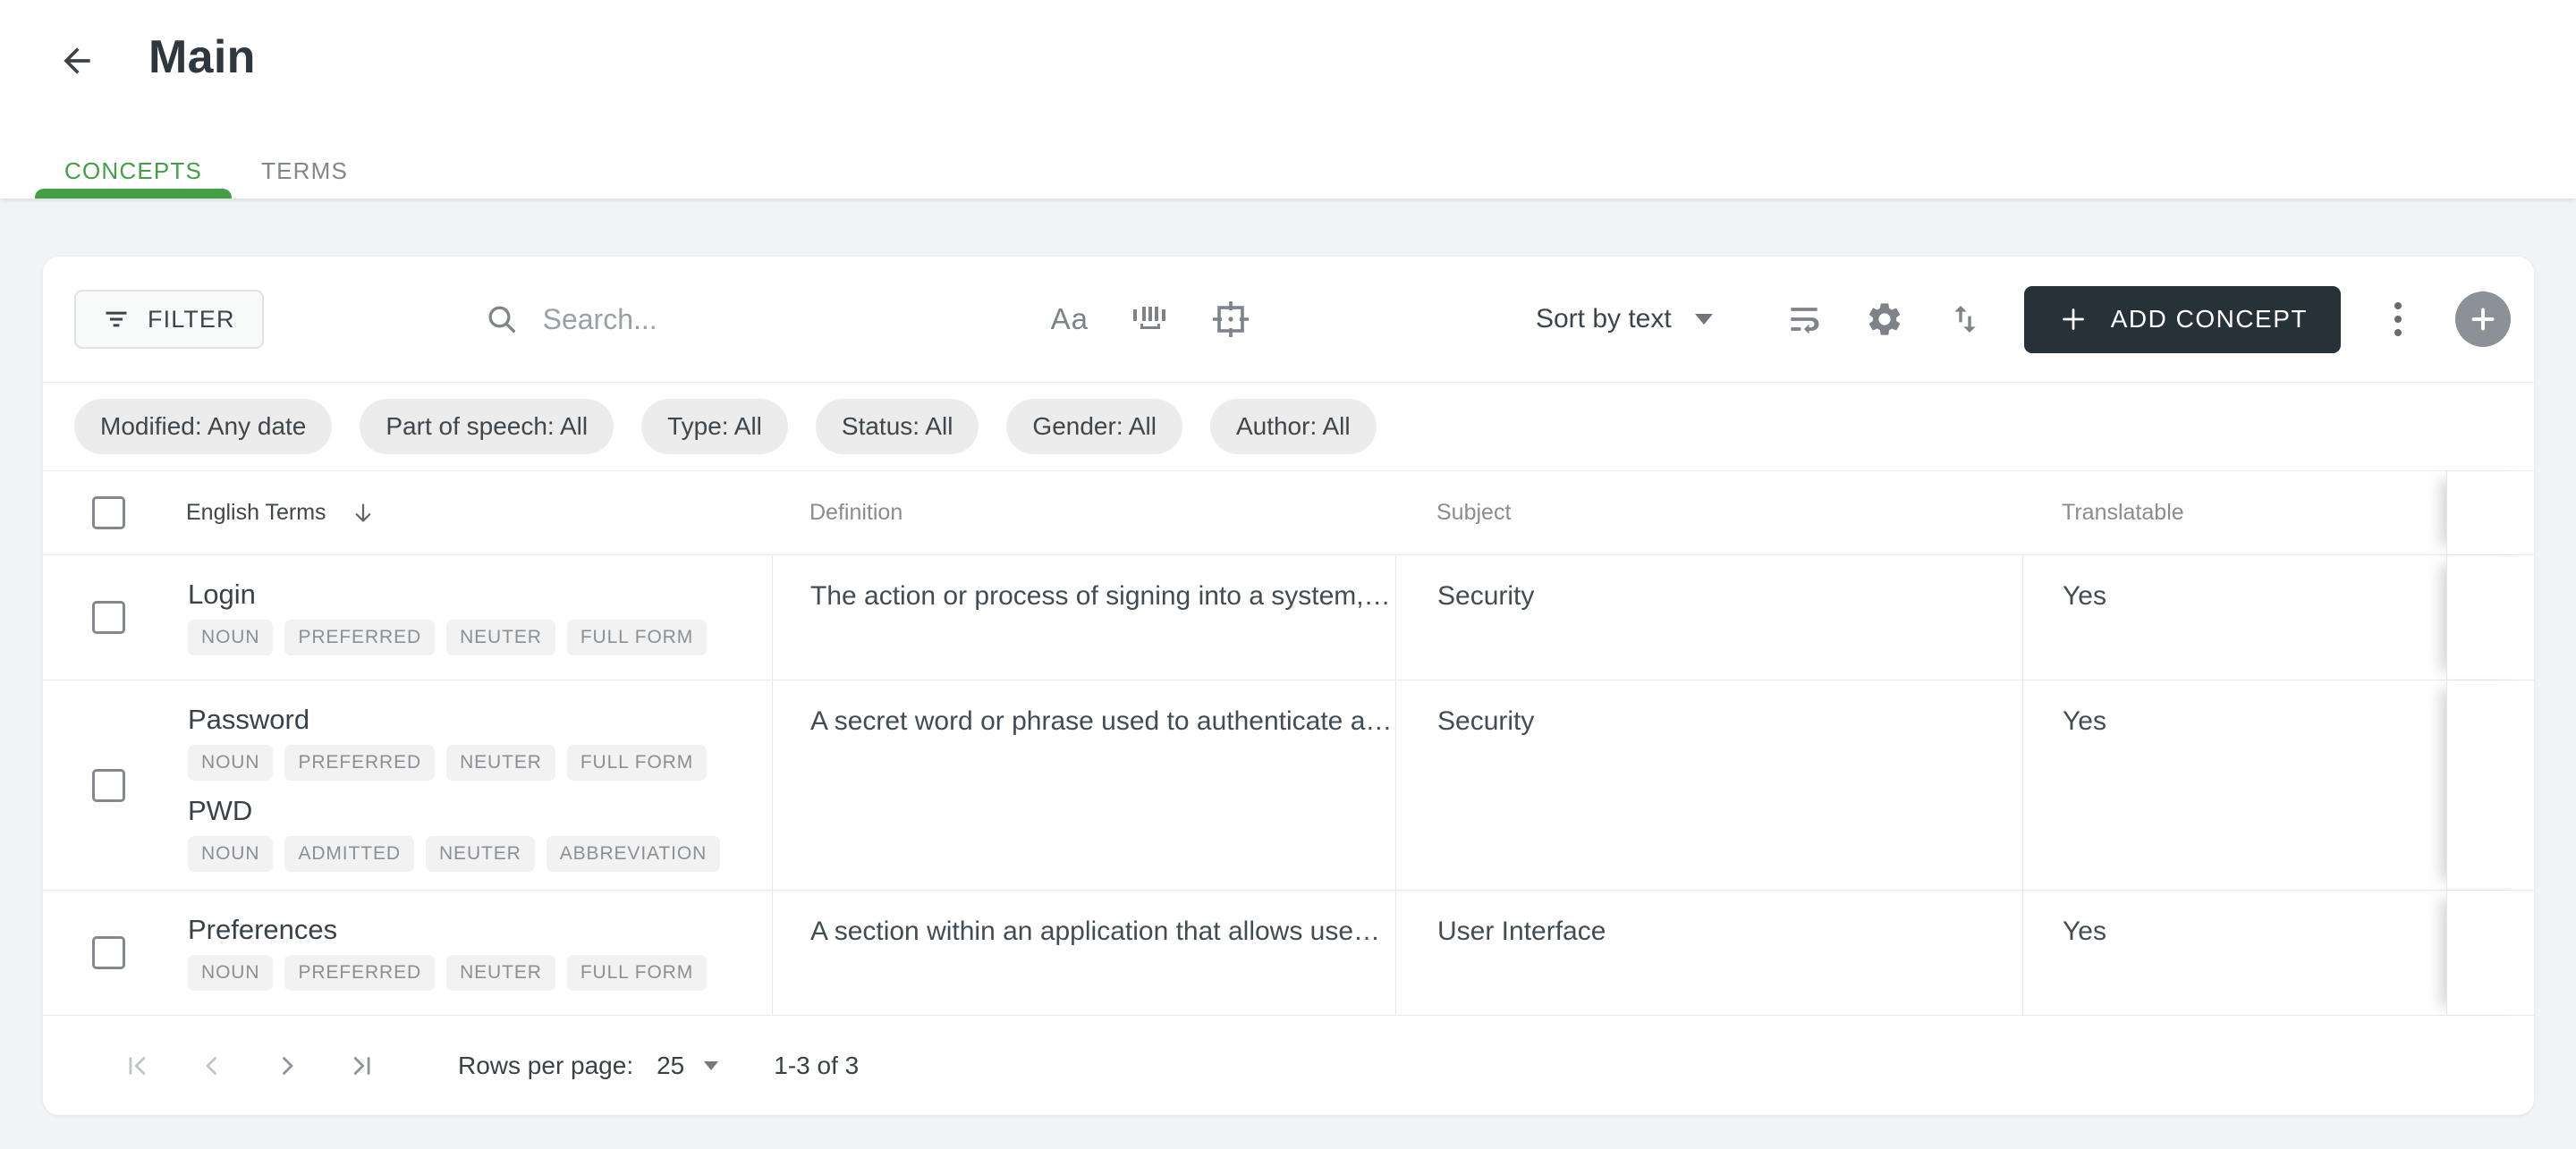  Describe the element at coordinates (775, 319) in the screenshot. I see `search-input` at that location.